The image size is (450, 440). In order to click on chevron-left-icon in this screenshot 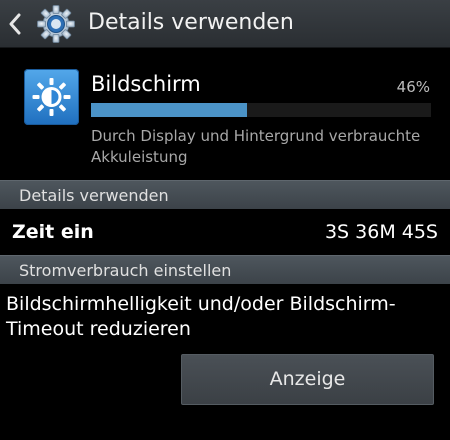, I will do `click(15, 24)`.